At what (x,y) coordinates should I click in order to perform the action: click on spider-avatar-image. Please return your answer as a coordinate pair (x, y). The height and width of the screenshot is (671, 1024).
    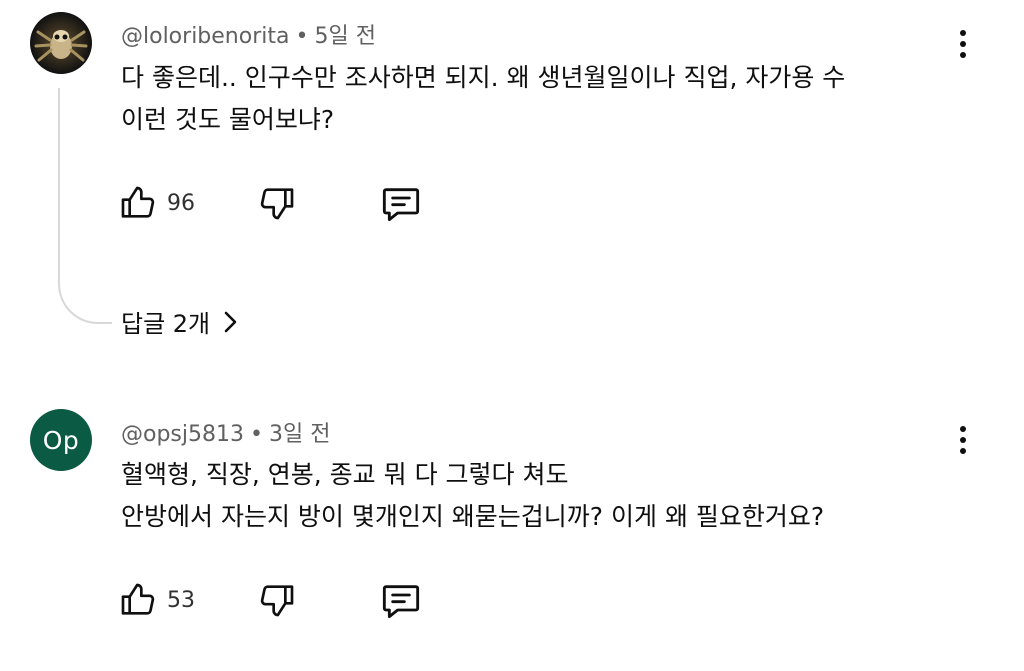
    Looking at the image, I should click on (61, 46).